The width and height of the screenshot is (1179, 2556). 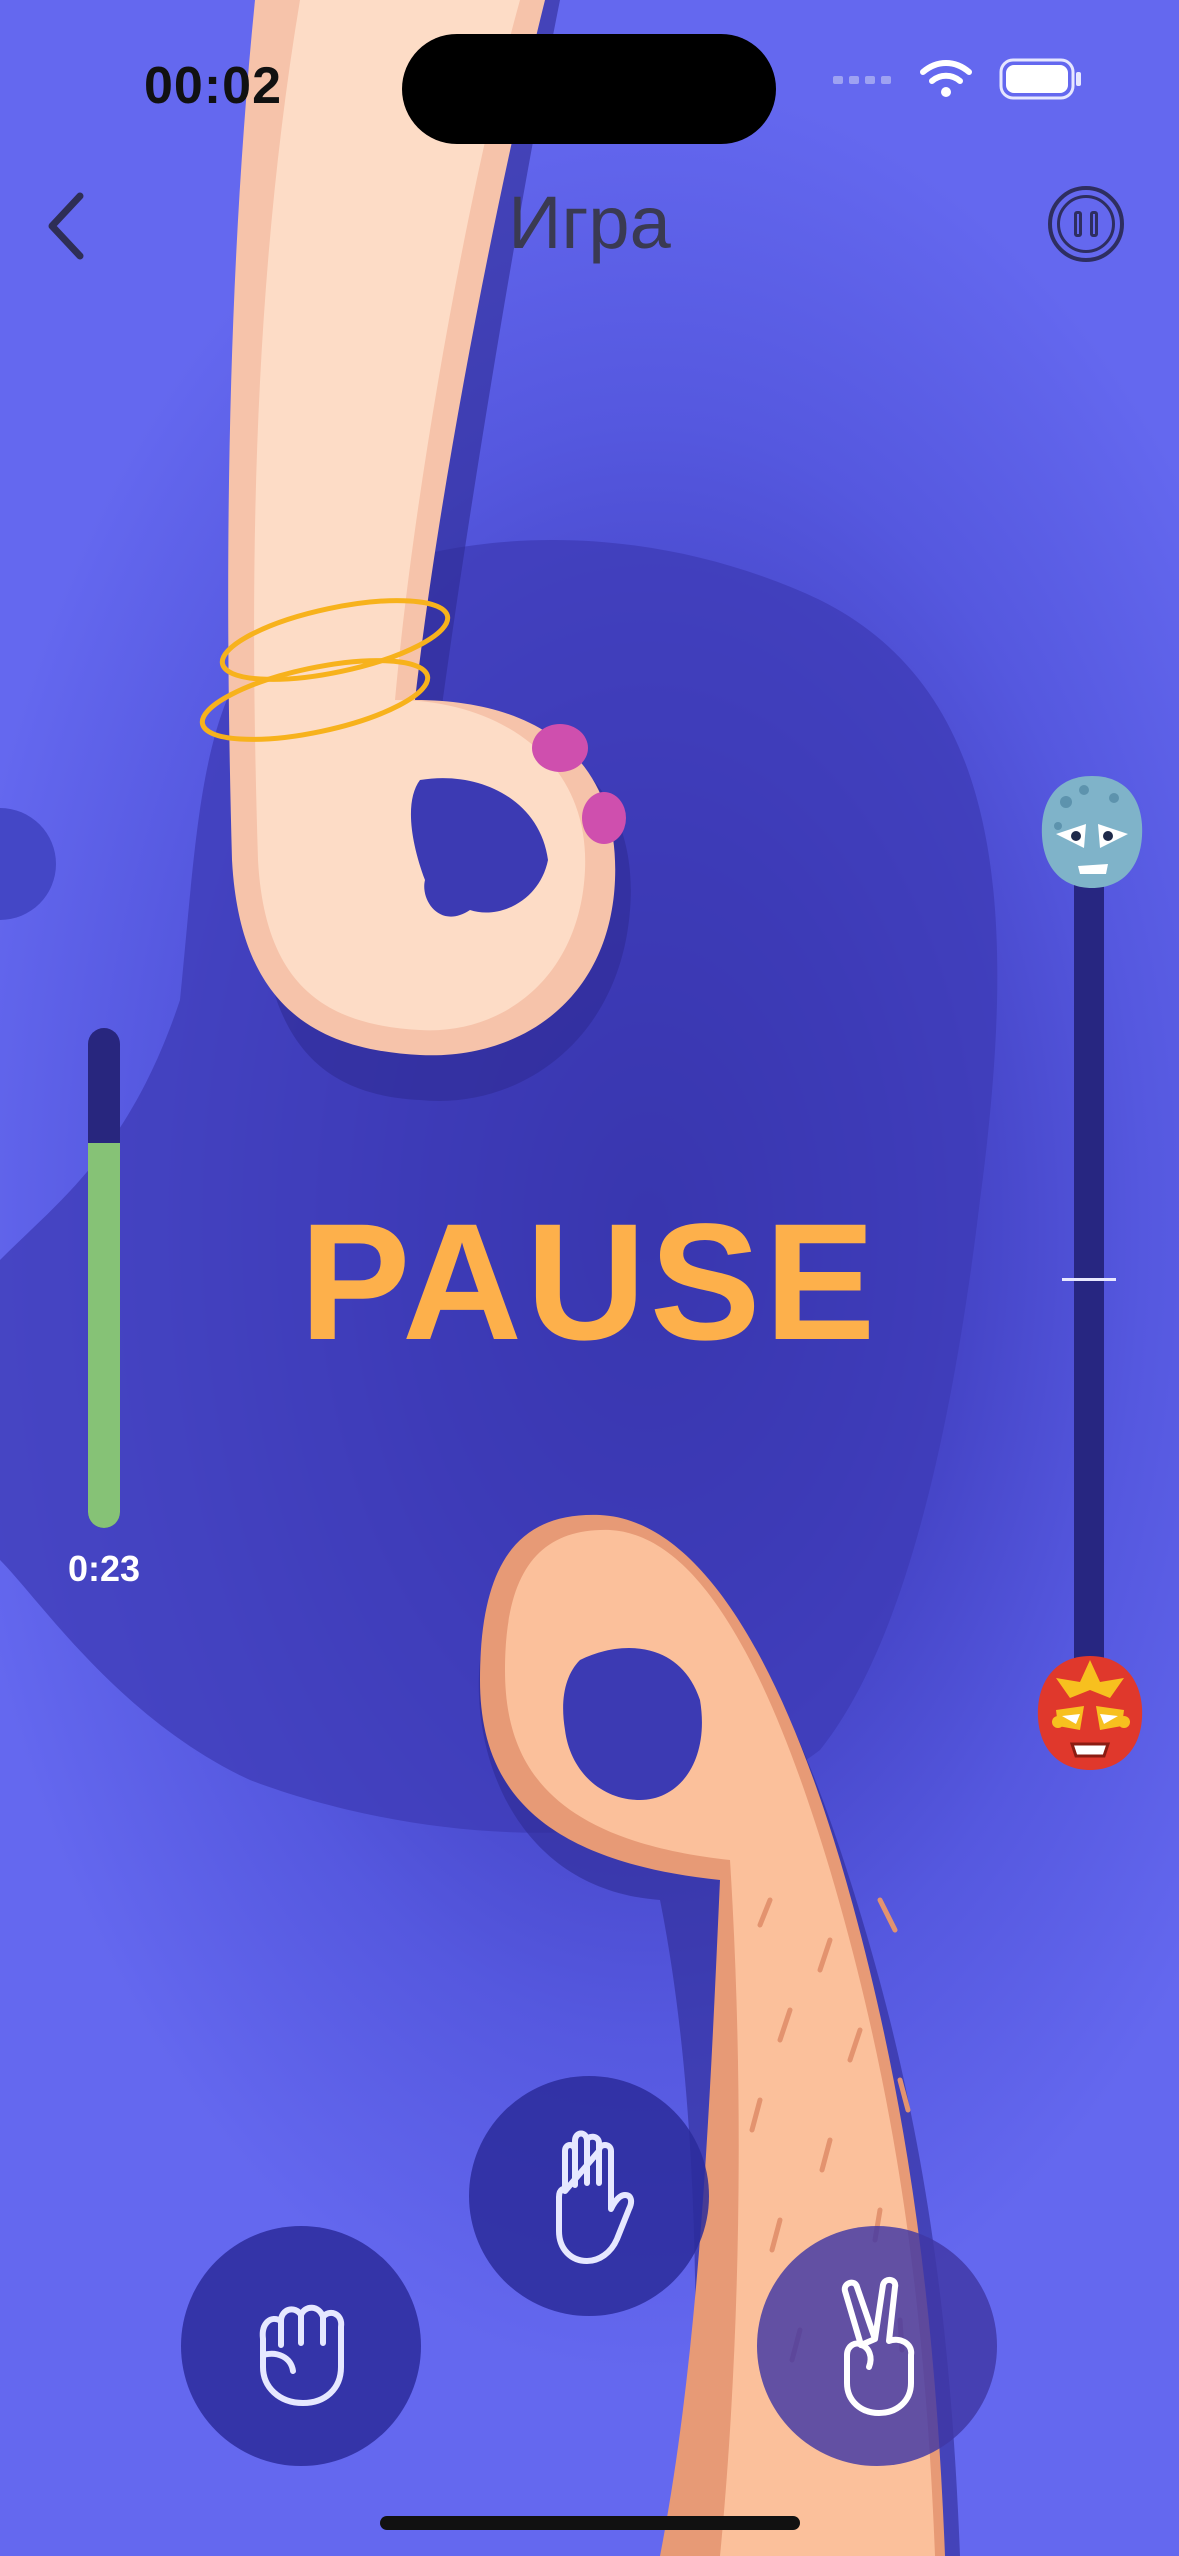 What do you see at coordinates (946, 78) in the screenshot?
I see `wifi-icon` at bounding box center [946, 78].